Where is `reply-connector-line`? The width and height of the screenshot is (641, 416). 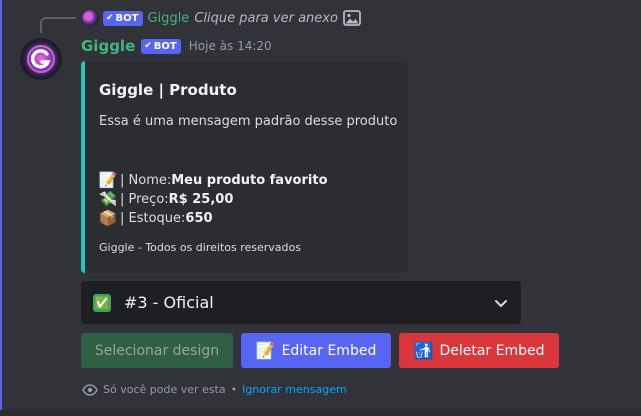
reply-connector-line is located at coordinates (58, 25).